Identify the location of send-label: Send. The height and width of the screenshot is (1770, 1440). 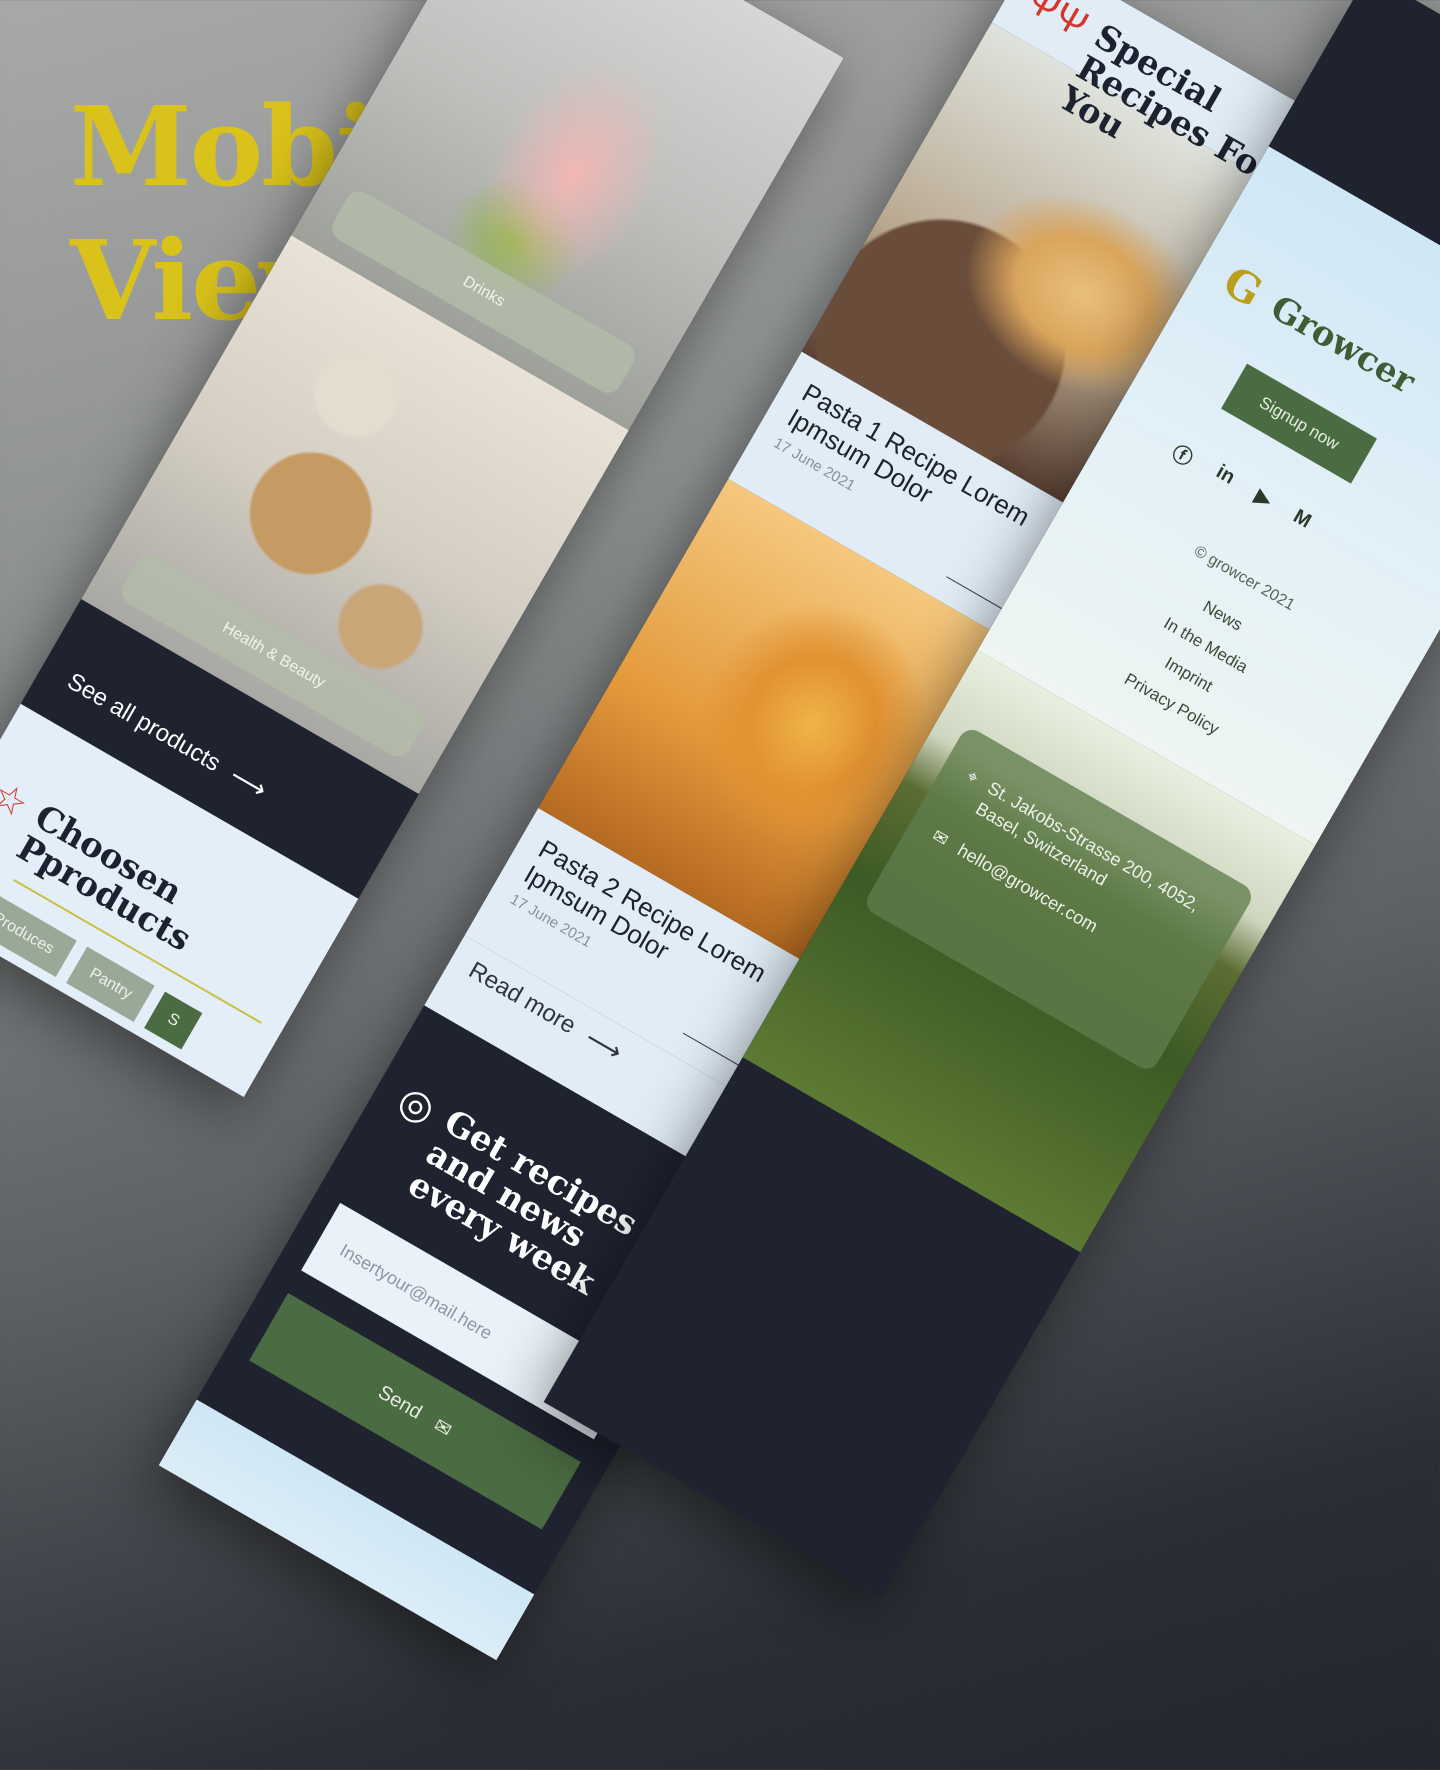
(400, 1402).